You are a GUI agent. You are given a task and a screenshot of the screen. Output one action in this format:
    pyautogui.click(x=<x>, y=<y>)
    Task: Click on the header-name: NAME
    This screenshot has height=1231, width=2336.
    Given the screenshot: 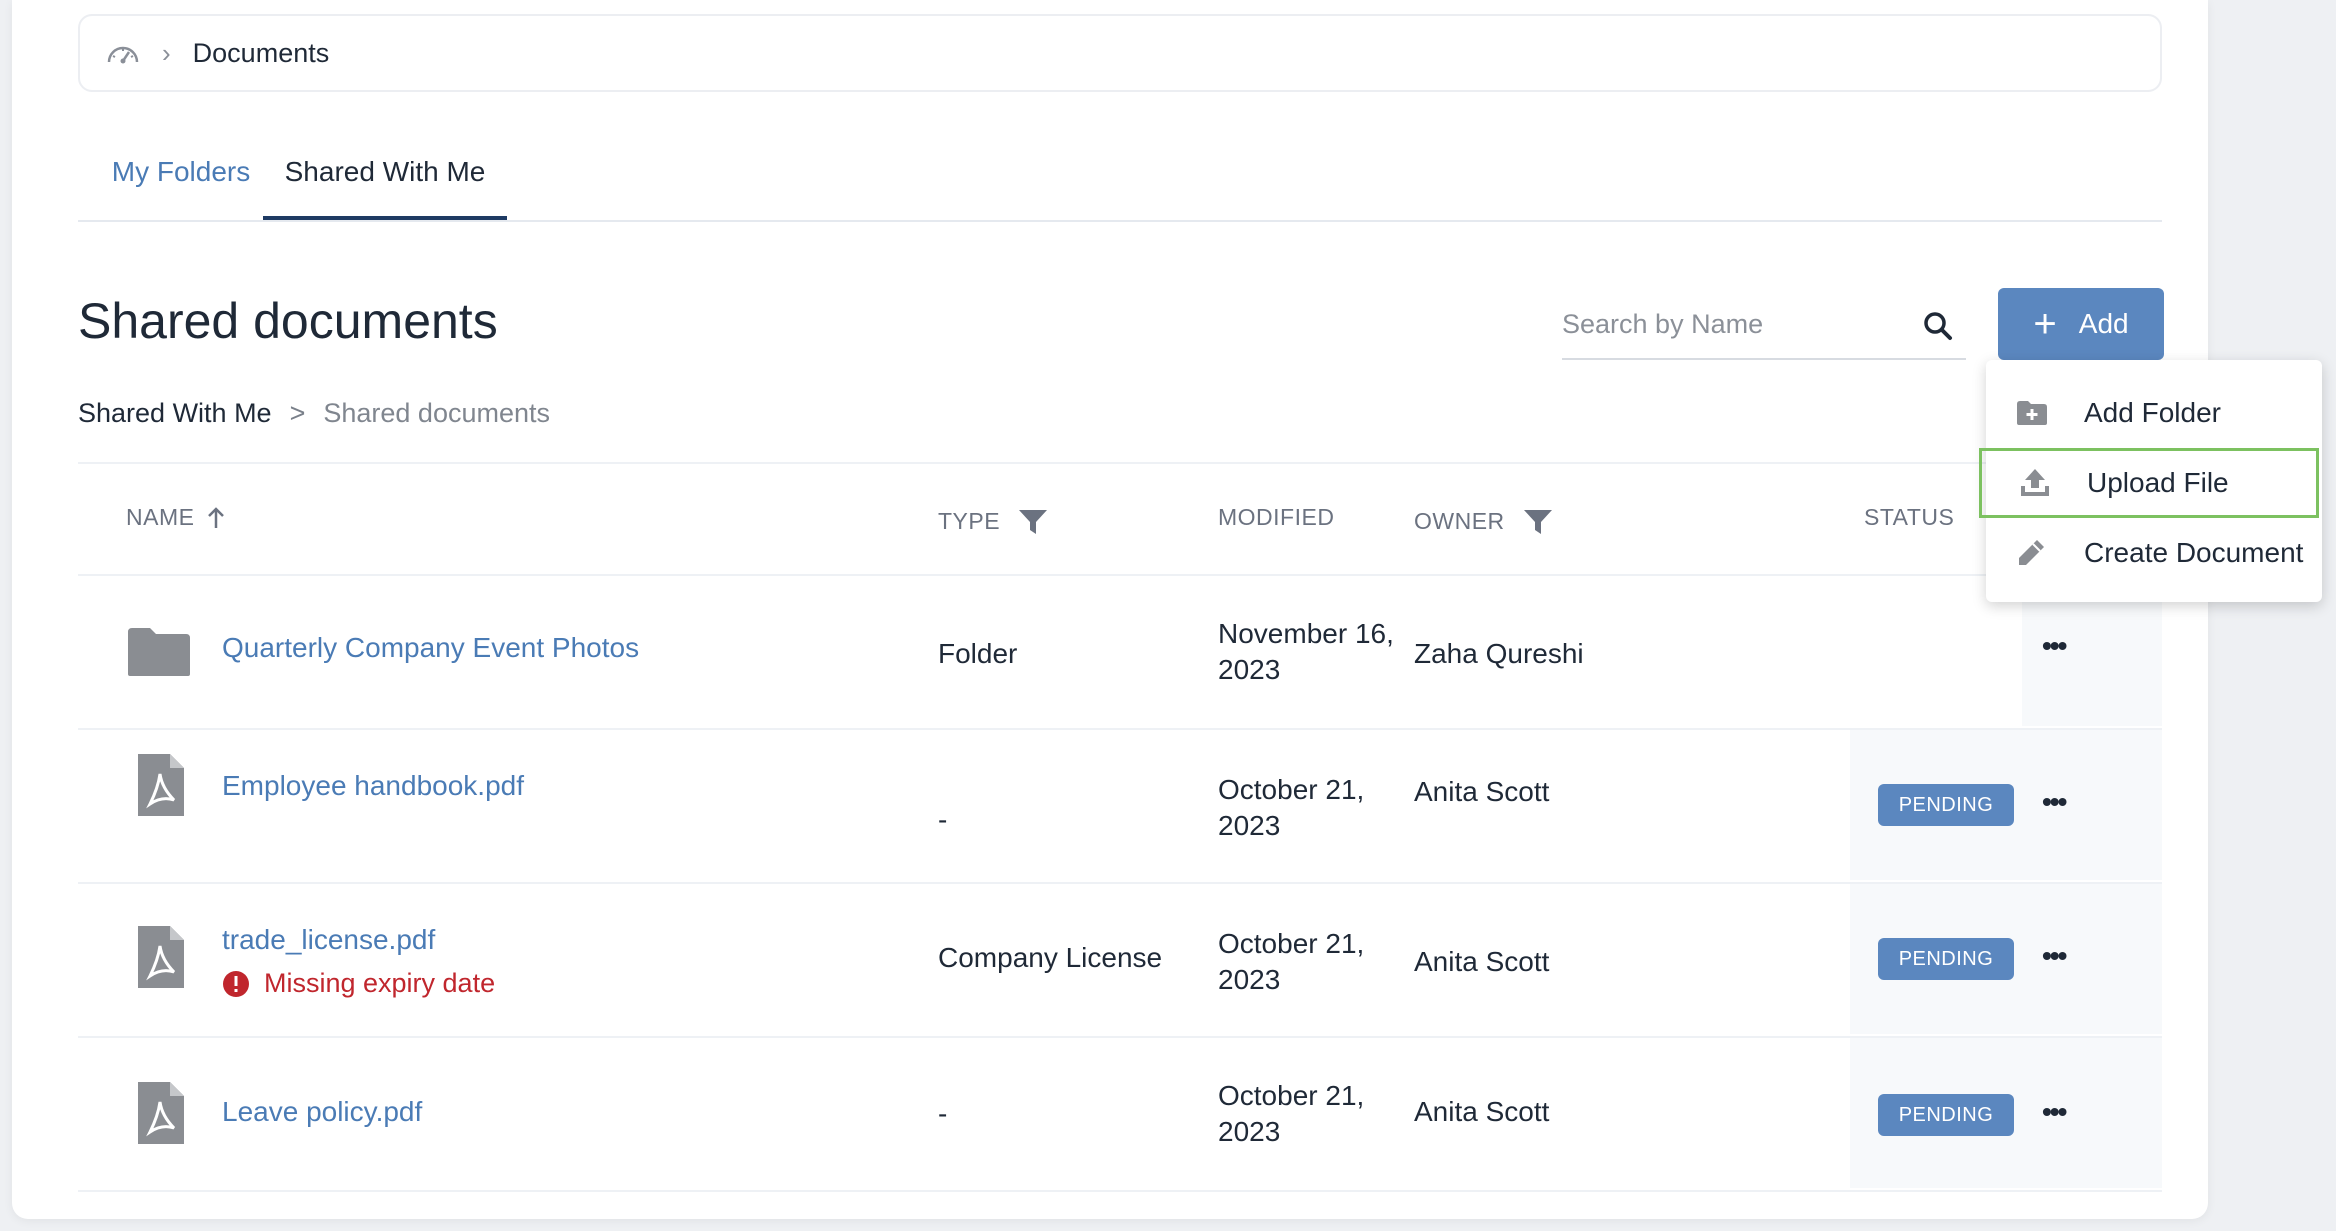 What is the action you would take?
    pyautogui.click(x=176, y=517)
    